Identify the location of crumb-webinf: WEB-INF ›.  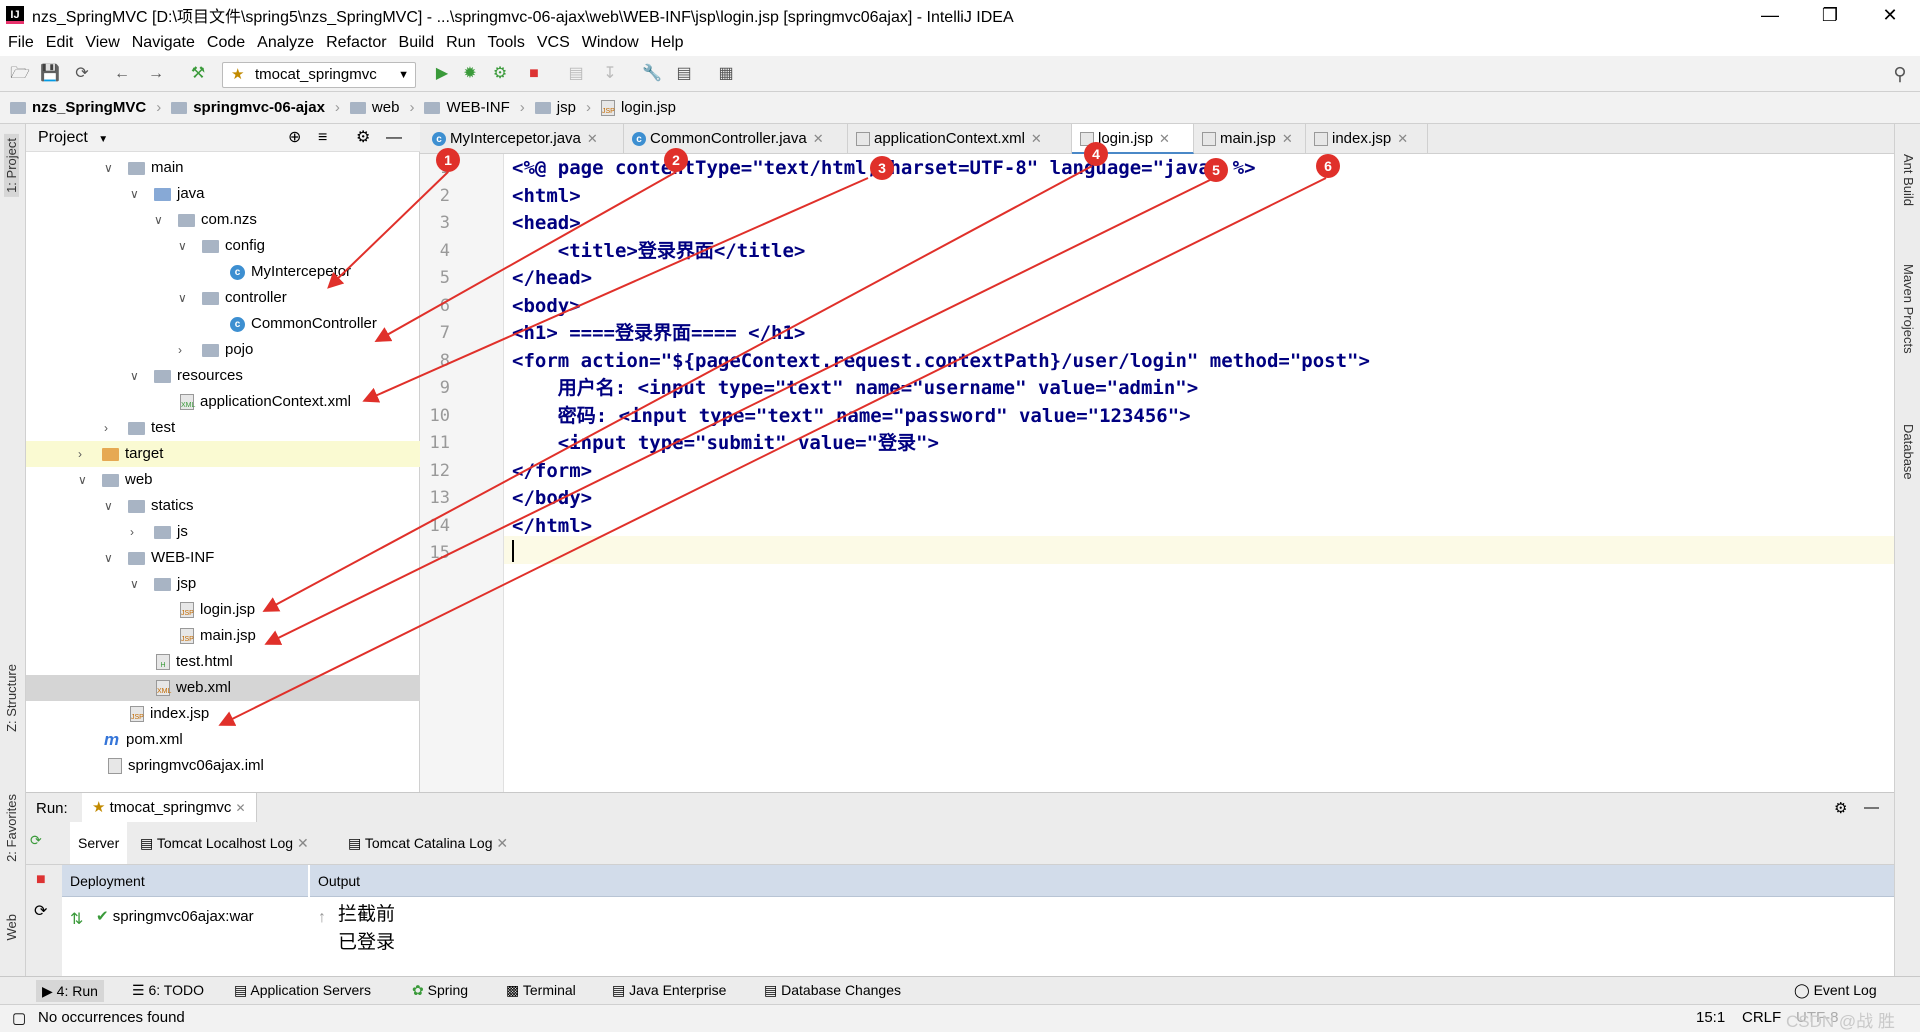
(474, 107).